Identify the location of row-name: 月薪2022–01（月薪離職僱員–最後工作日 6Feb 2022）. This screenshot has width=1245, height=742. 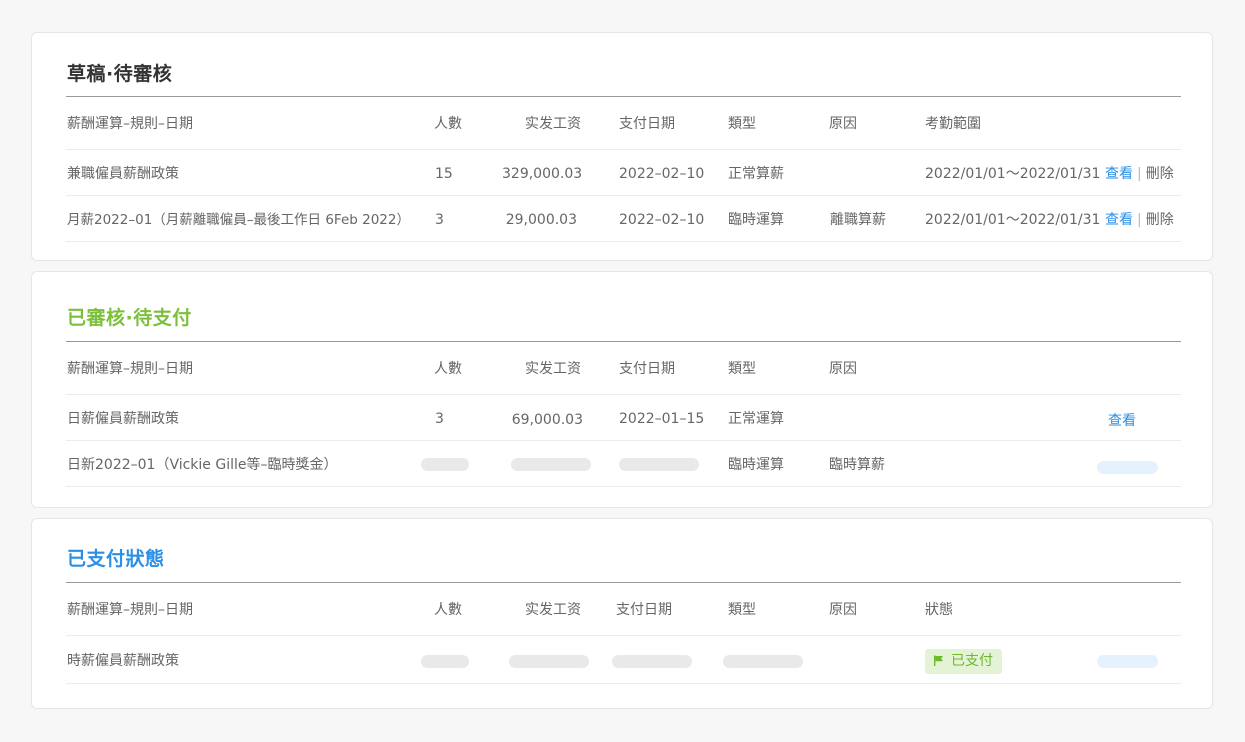
(238, 220).